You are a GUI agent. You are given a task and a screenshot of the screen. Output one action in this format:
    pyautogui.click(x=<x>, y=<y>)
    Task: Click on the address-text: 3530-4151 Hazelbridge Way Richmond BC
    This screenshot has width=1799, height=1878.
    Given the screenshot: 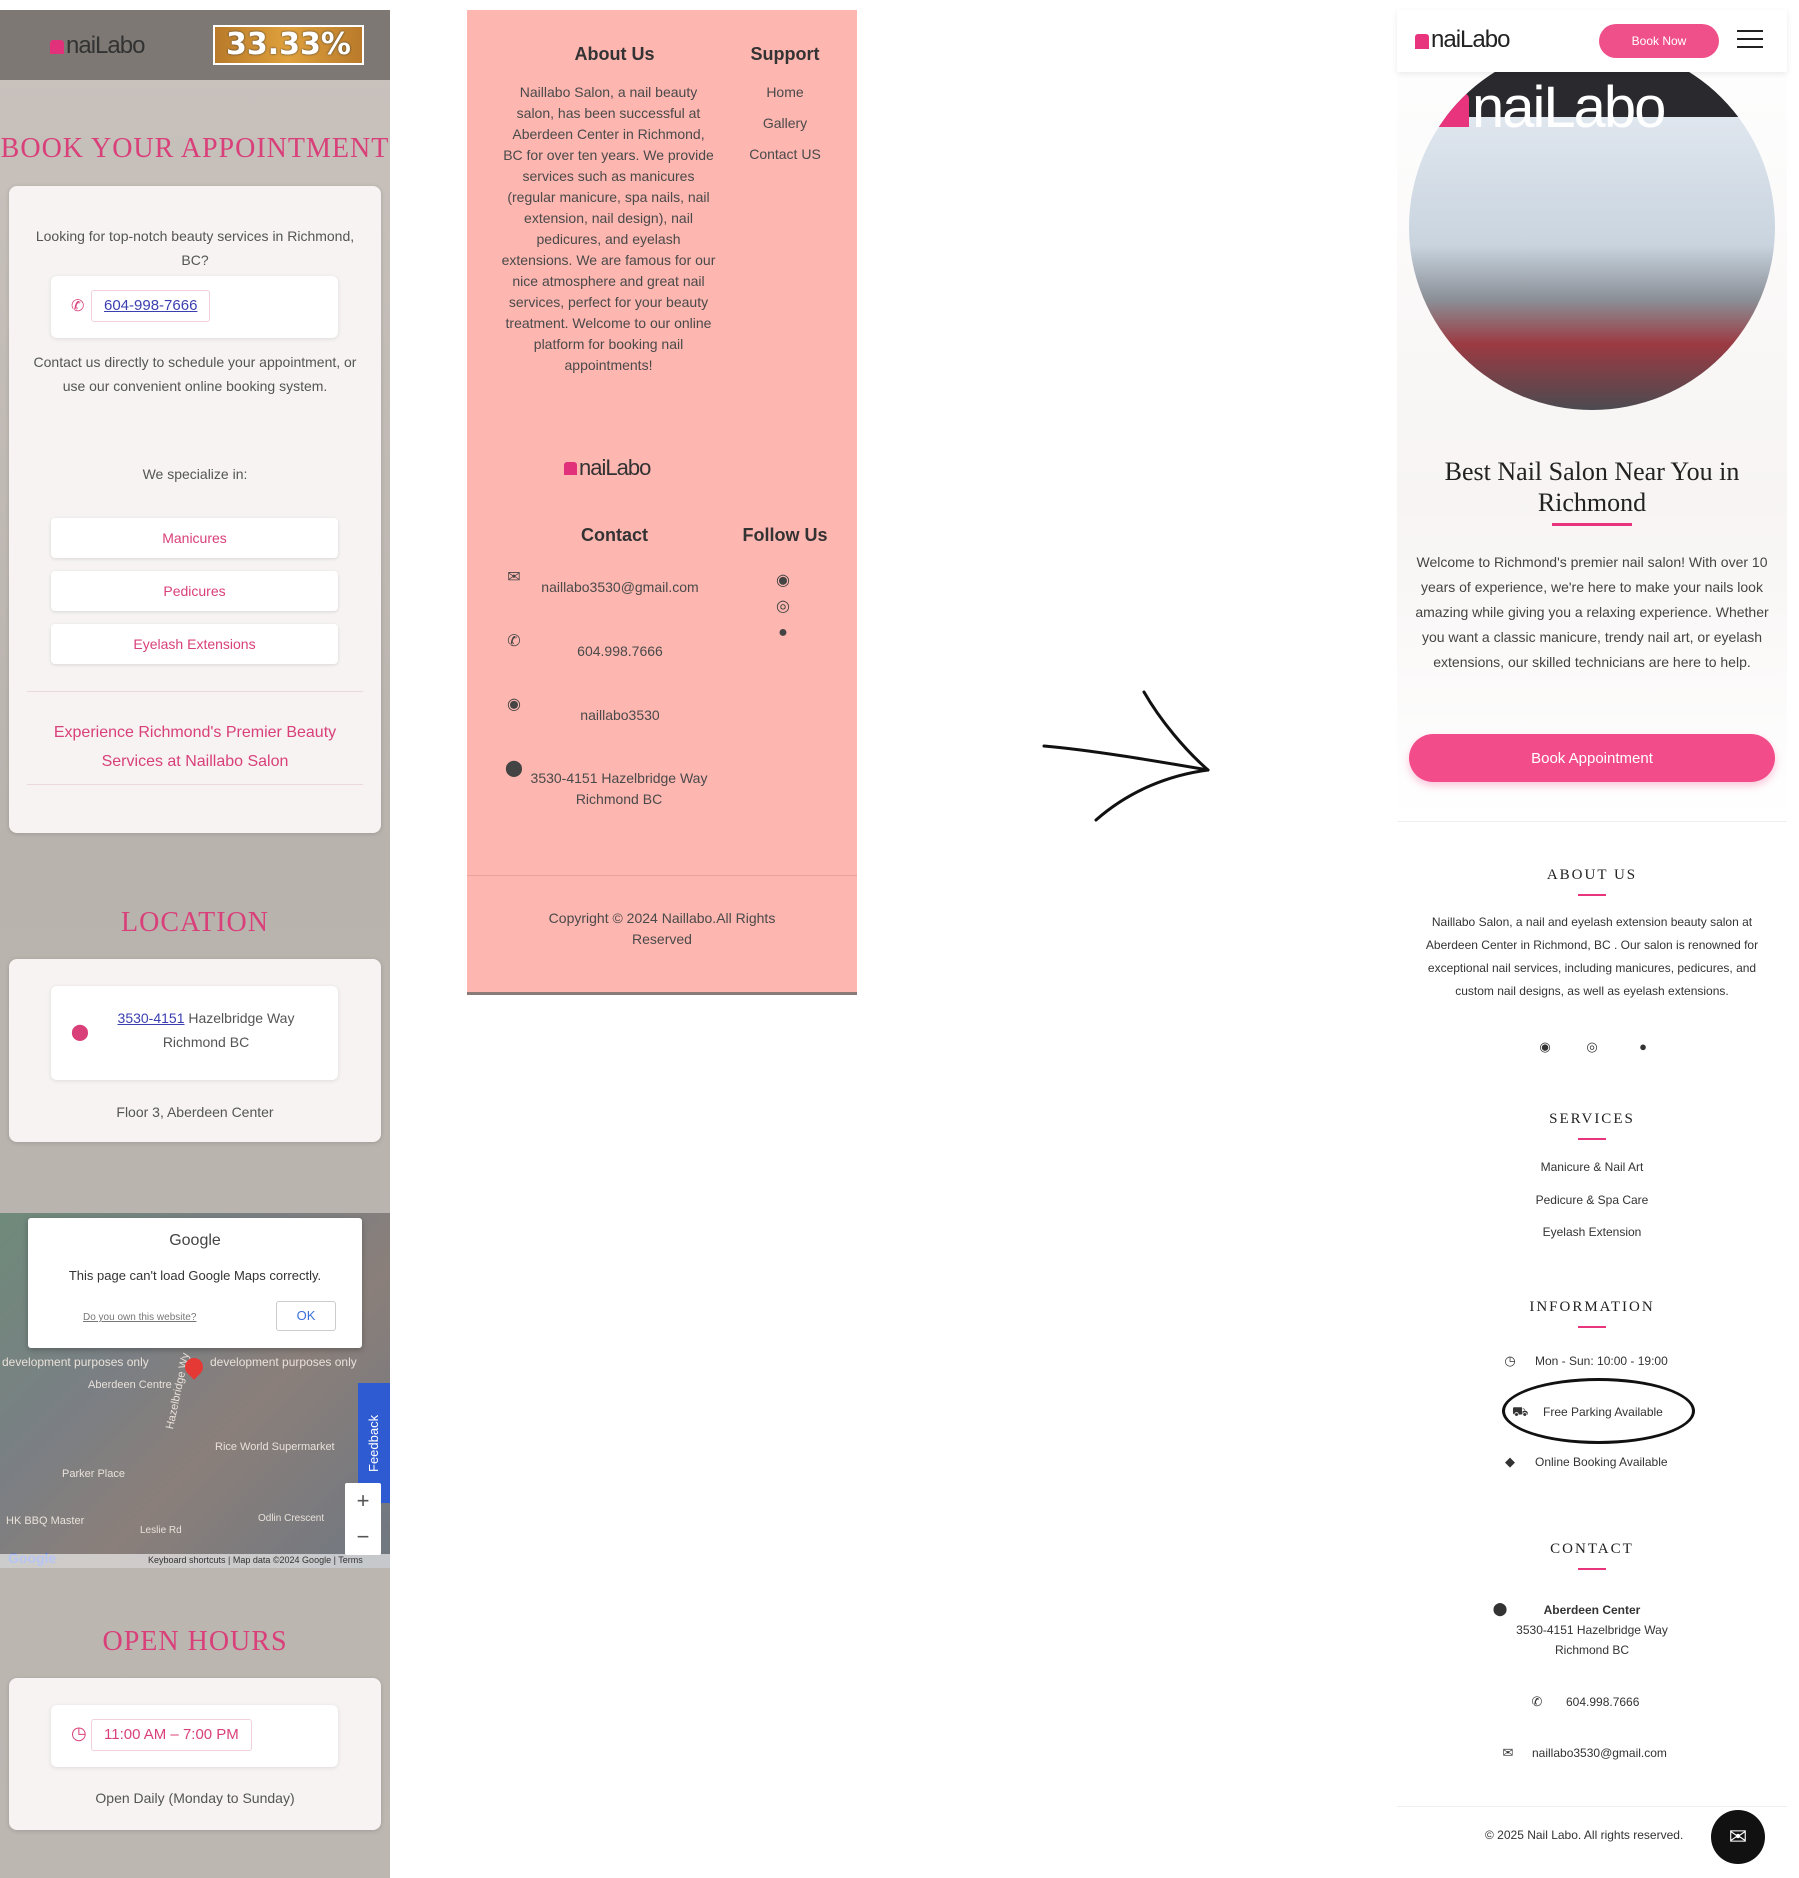 What is the action you would take?
    pyautogui.click(x=206, y=1030)
    